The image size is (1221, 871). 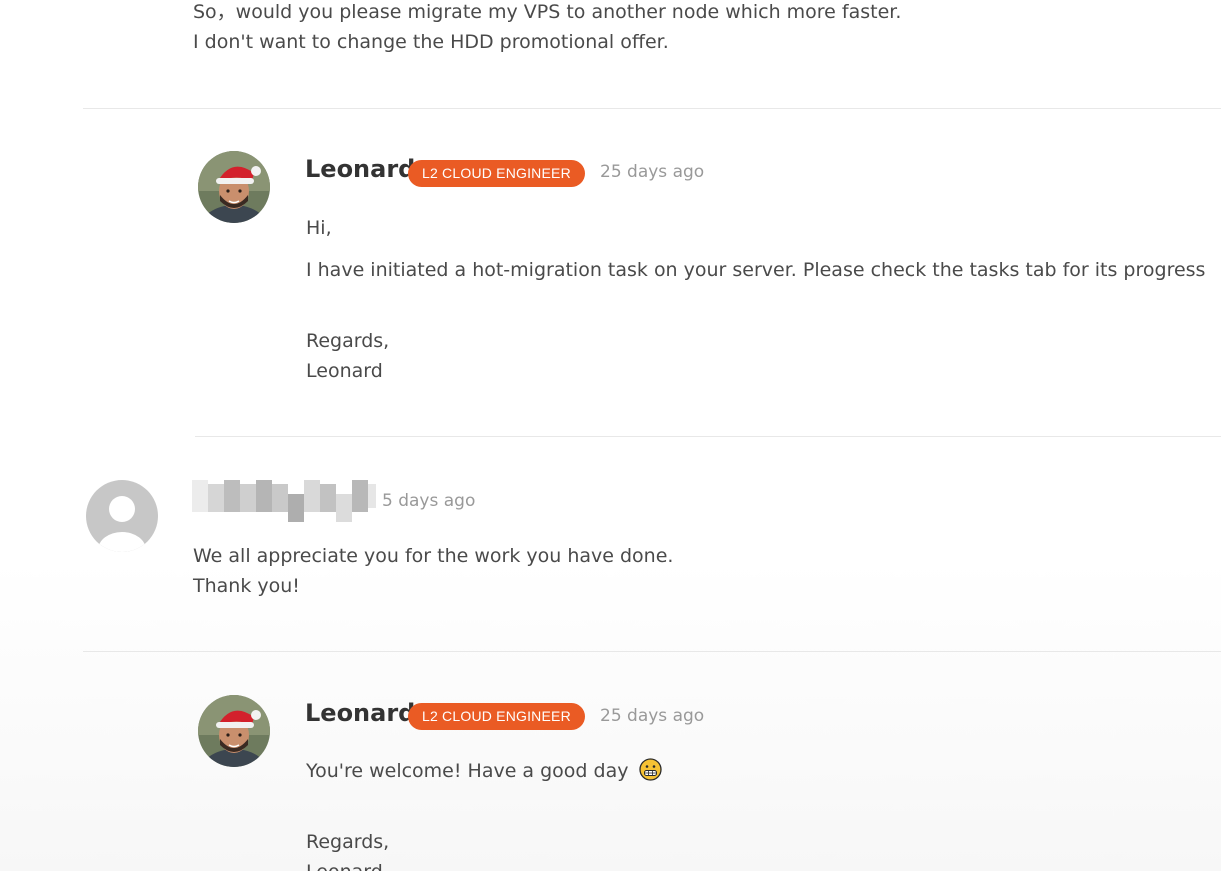 I want to click on reply-body-text: You're welcome! Have a good day, so click(x=467, y=771).